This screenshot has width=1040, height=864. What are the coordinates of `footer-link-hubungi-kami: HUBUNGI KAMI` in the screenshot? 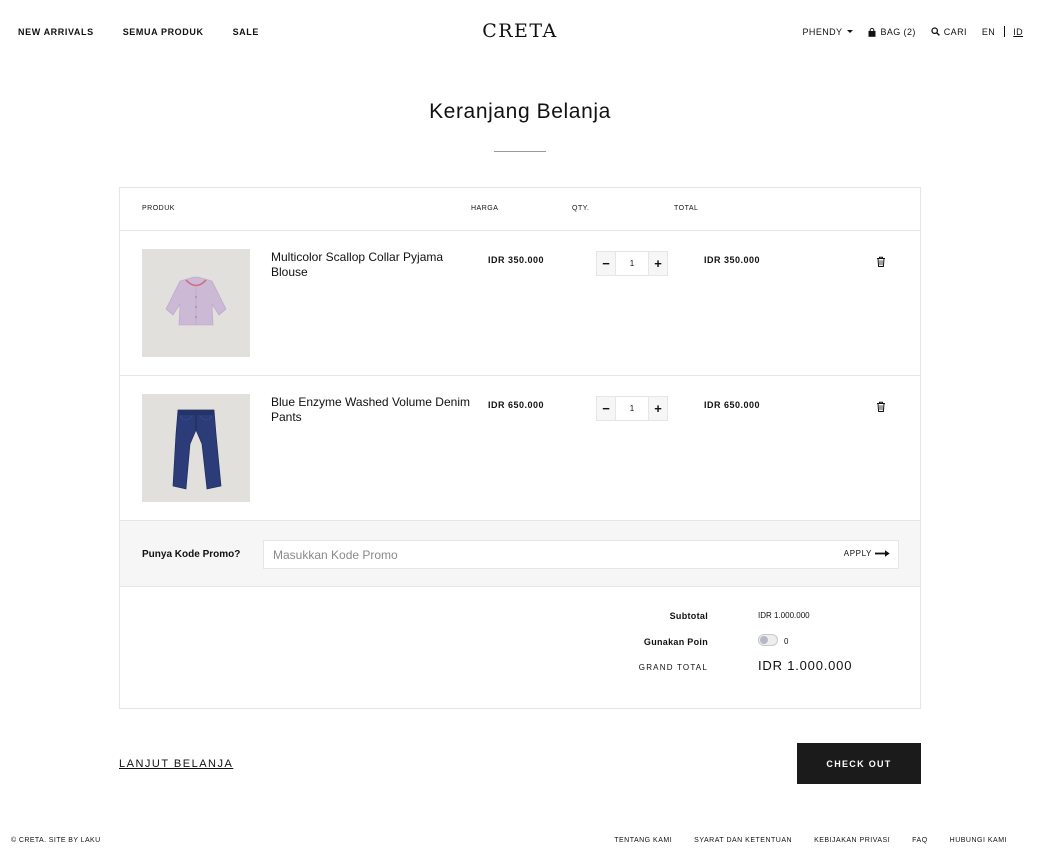 It's located at (978, 840).